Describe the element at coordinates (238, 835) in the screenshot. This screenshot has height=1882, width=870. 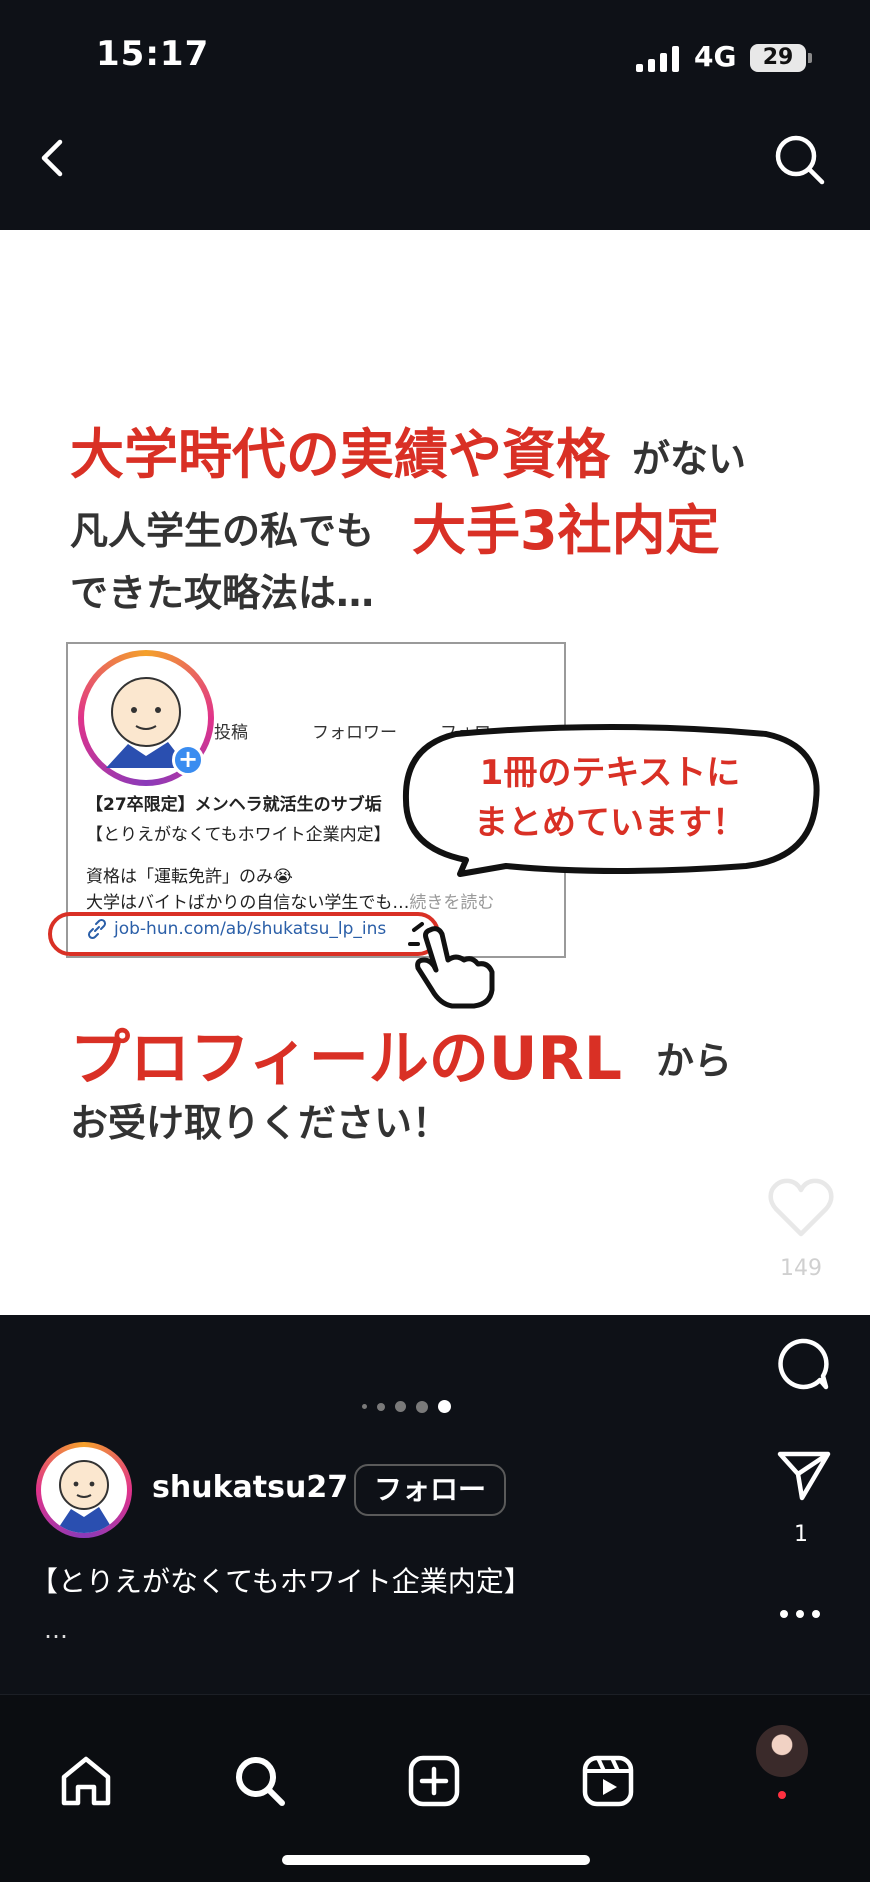
I see `bio-line: 【とりえがなくてもホワイト企業内定】` at that location.